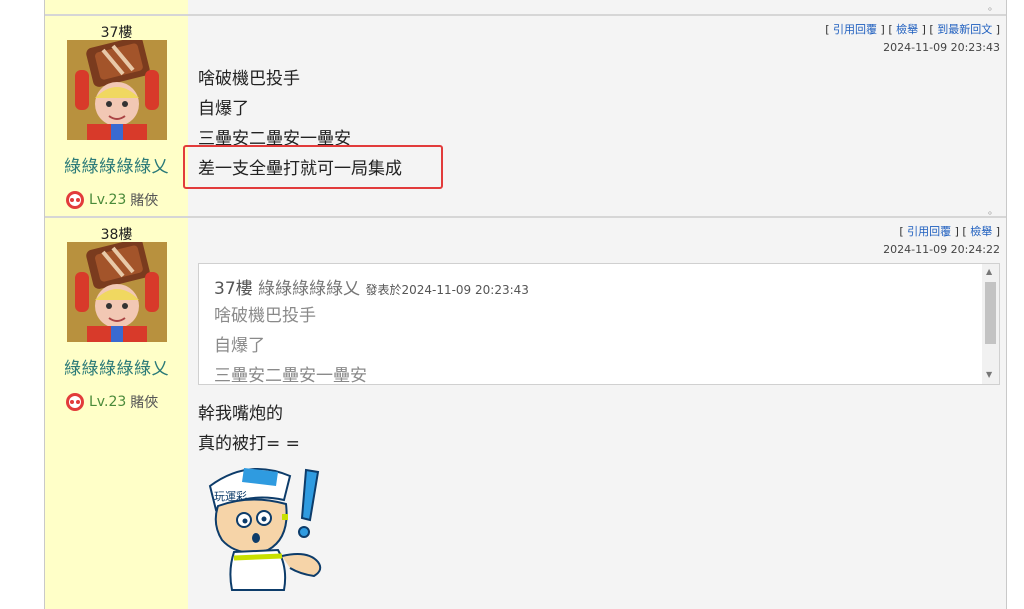 The width and height of the screenshot is (1024, 609). I want to click on quote-header: 37樓 綠綠綠綠綠乂 發表於2024-11-09 20:23:43, so click(371, 286).